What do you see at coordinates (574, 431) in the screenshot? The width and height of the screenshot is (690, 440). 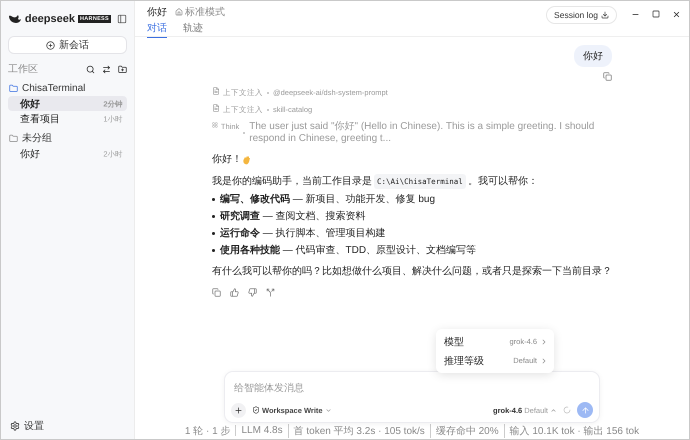 I see `status-text: 输入 10.1K tok · 输出 156 tok` at bounding box center [574, 431].